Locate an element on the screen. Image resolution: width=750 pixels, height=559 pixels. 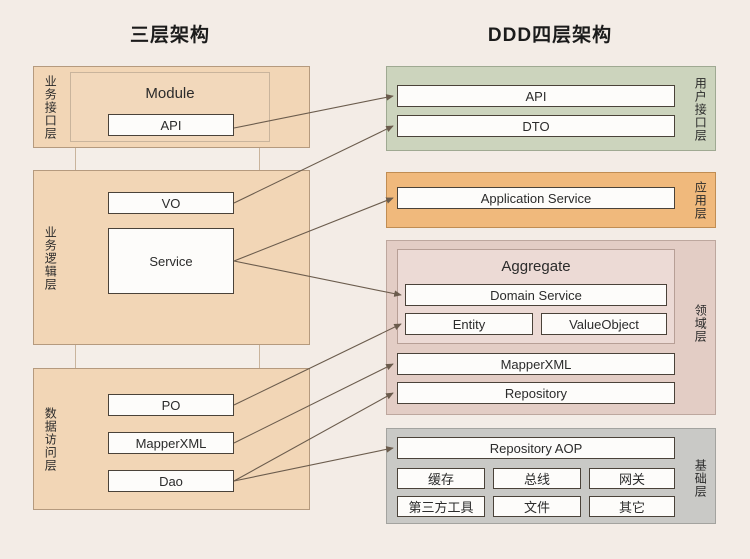
right-layer-user-interface is located at coordinates (551, 108).